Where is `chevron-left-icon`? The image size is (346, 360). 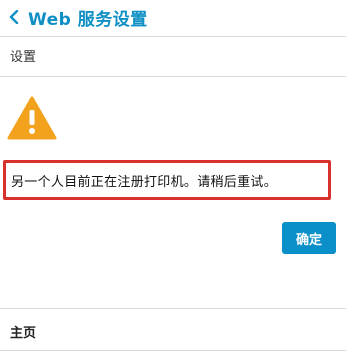
chevron-left-icon is located at coordinates (14, 17).